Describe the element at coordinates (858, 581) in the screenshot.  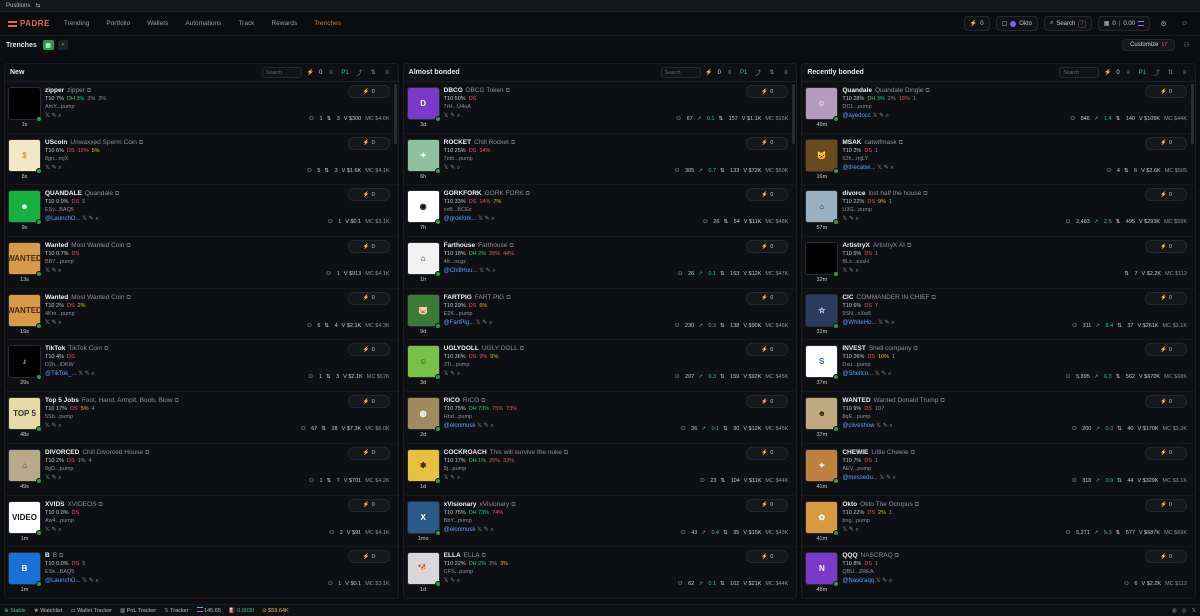
I see `social-handle: @Nascraqq` at that location.